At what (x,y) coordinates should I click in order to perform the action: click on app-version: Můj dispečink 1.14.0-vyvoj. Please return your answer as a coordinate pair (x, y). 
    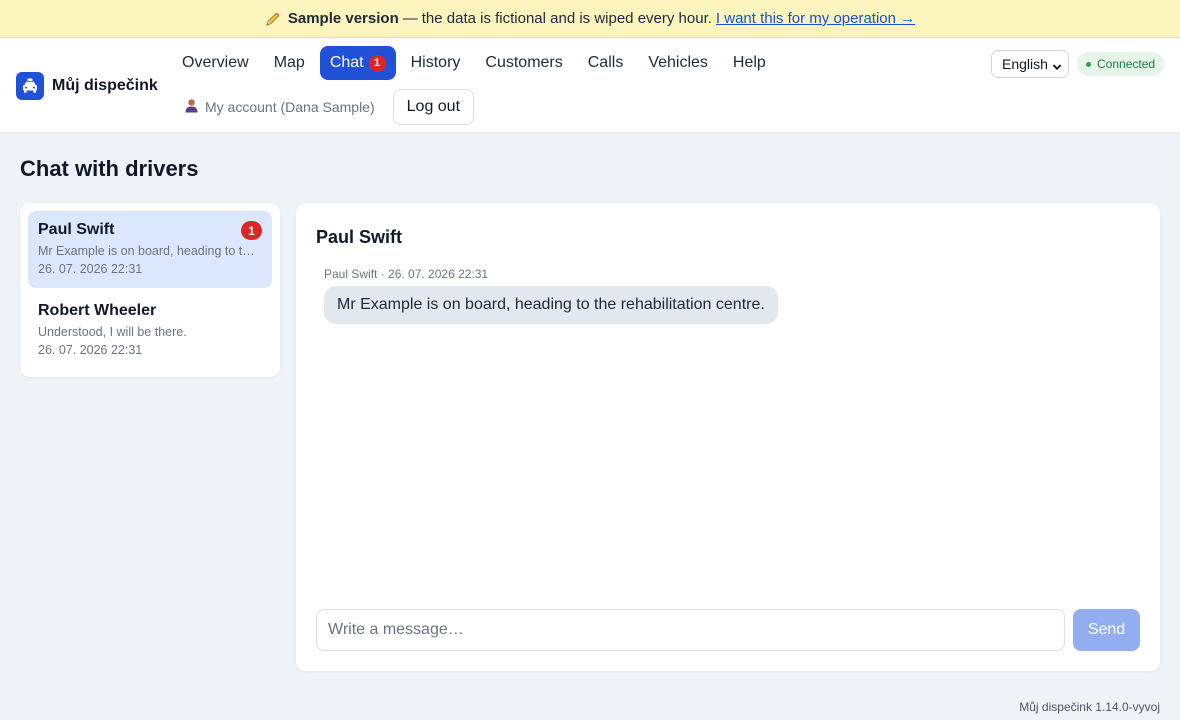
    Looking at the image, I should click on (1089, 707).